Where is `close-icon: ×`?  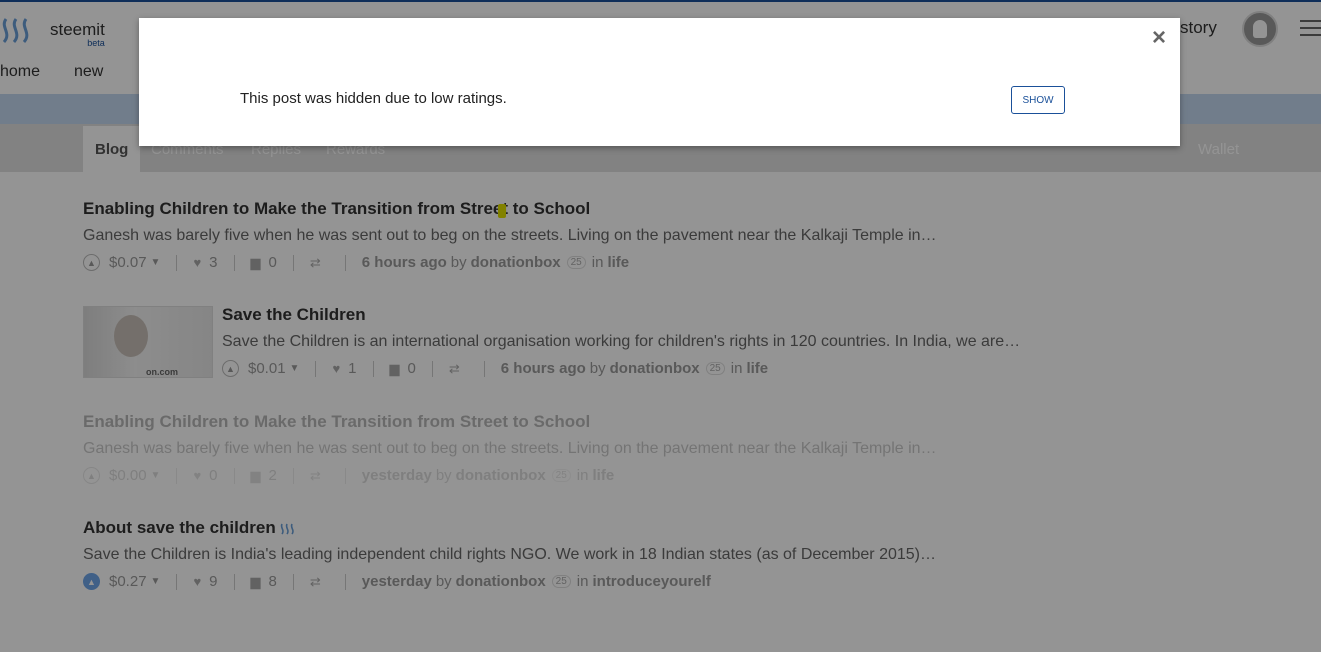
close-icon: × is located at coordinates (1159, 38).